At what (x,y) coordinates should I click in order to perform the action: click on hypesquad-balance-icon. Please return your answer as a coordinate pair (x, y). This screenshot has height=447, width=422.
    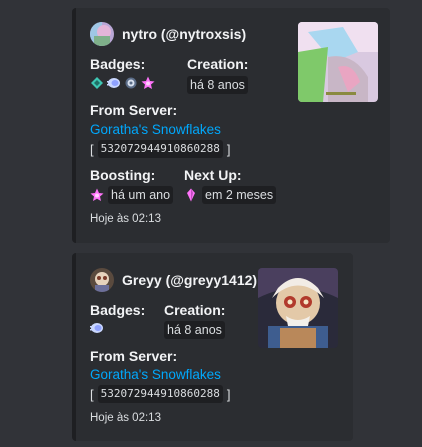
    Looking at the image, I should click on (97, 83).